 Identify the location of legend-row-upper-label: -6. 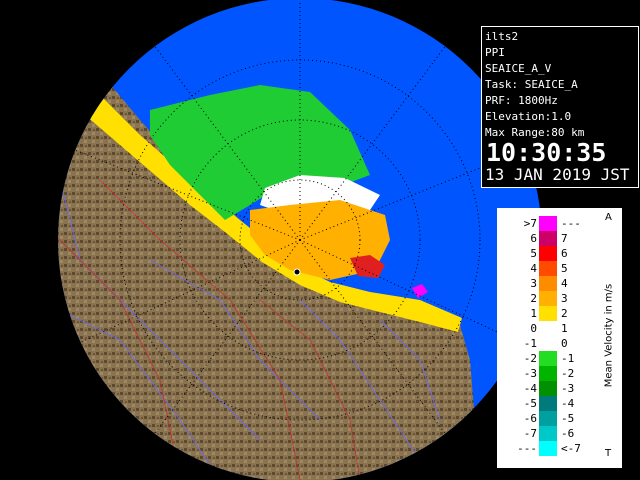
(568, 433).